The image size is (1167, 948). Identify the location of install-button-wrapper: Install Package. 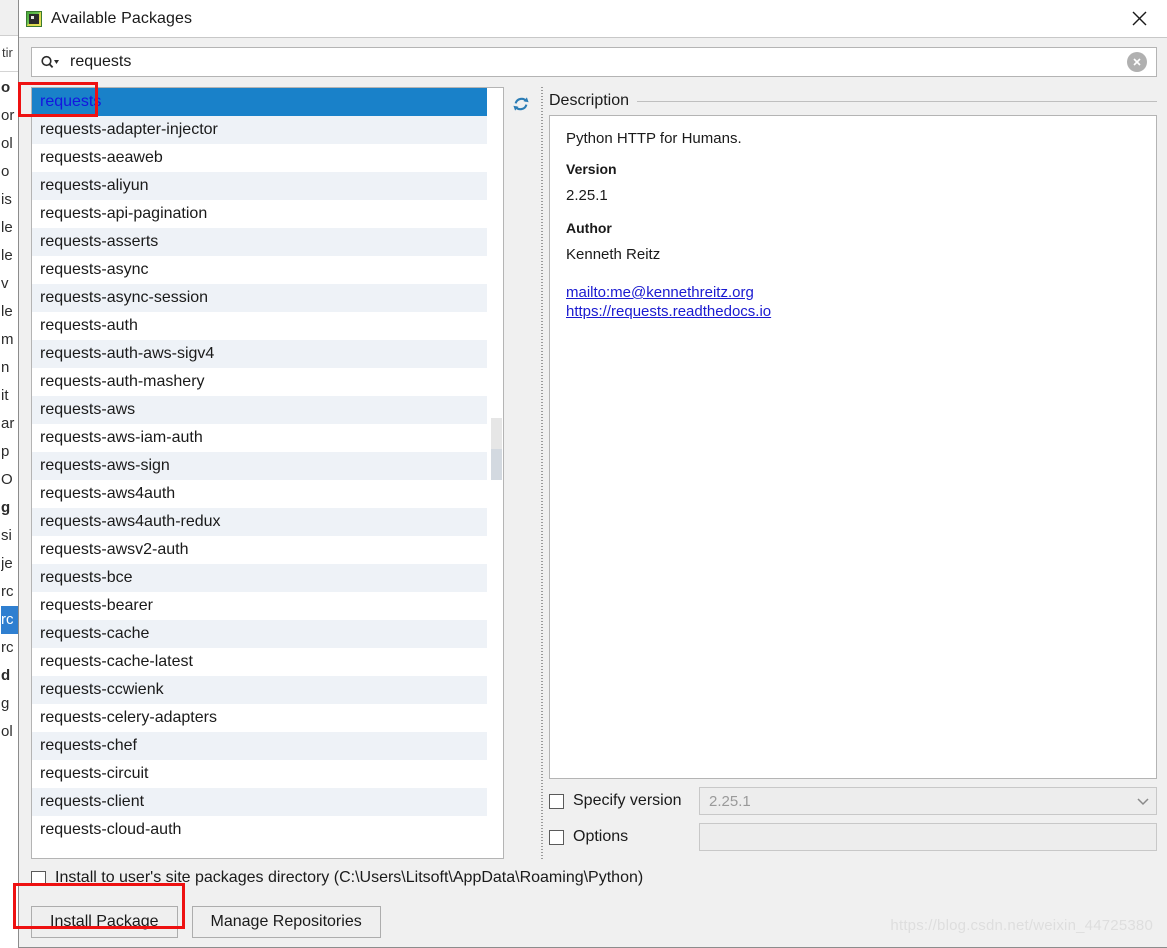
(104, 922).